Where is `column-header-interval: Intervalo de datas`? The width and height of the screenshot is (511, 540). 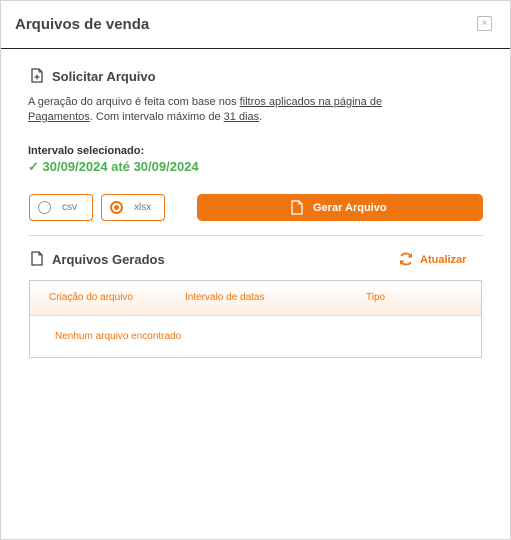 column-header-interval: Intervalo de datas is located at coordinates (225, 297).